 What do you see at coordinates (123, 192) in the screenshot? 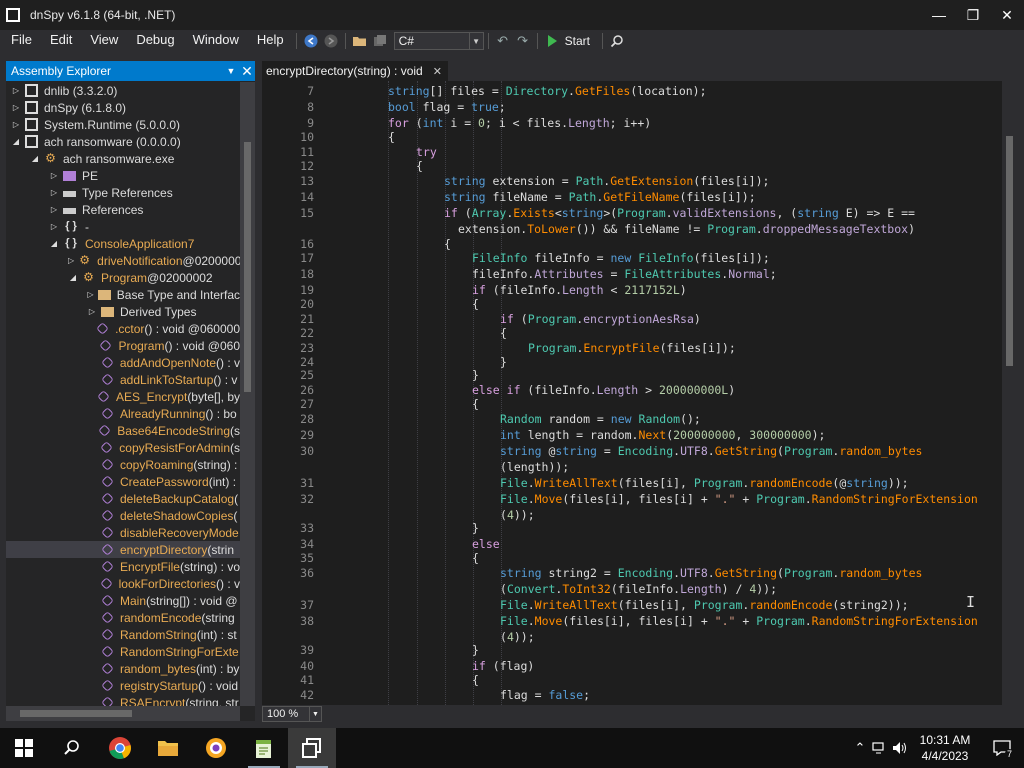
I see `tree-item: ▷ Type References` at bounding box center [123, 192].